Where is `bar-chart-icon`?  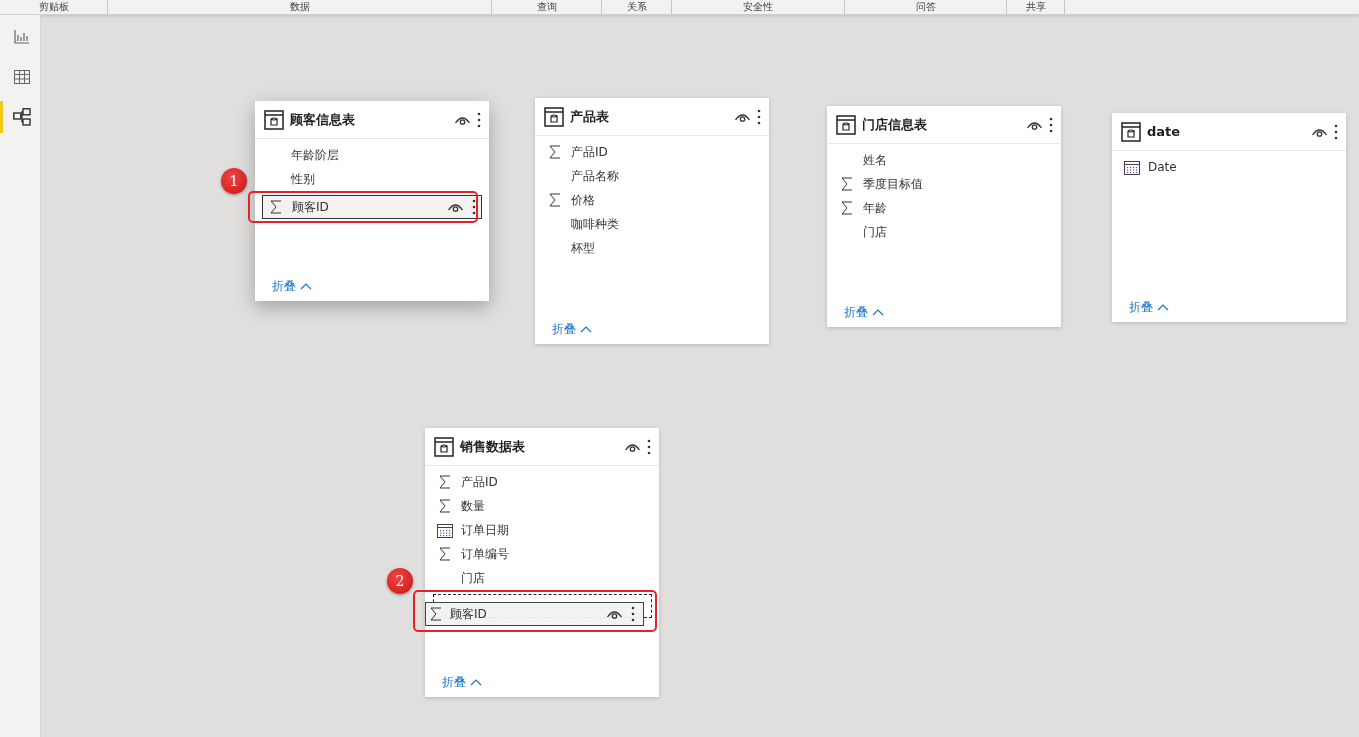 bar-chart-icon is located at coordinates (21, 37).